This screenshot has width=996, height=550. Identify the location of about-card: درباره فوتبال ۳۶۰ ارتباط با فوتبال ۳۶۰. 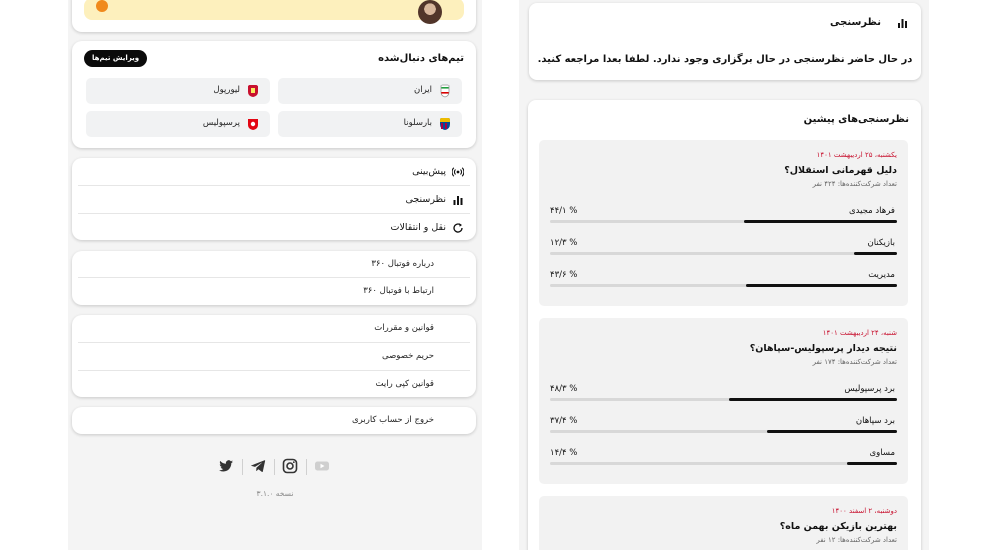
(274, 278).